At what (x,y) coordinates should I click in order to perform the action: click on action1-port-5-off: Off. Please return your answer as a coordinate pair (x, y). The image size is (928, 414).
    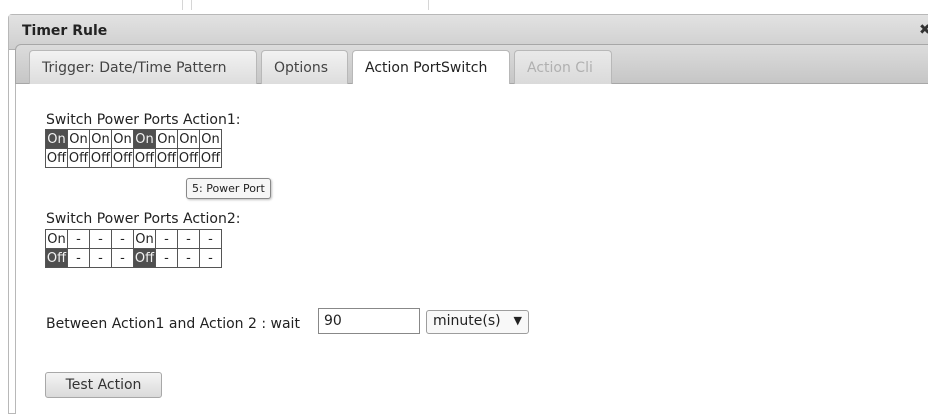
    Looking at the image, I should click on (144, 158).